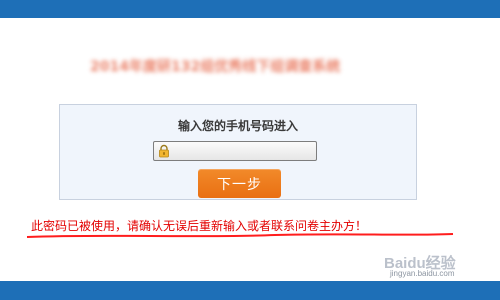  Describe the element at coordinates (164, 151) in the screenshot. I see `lock-icon` at that location.